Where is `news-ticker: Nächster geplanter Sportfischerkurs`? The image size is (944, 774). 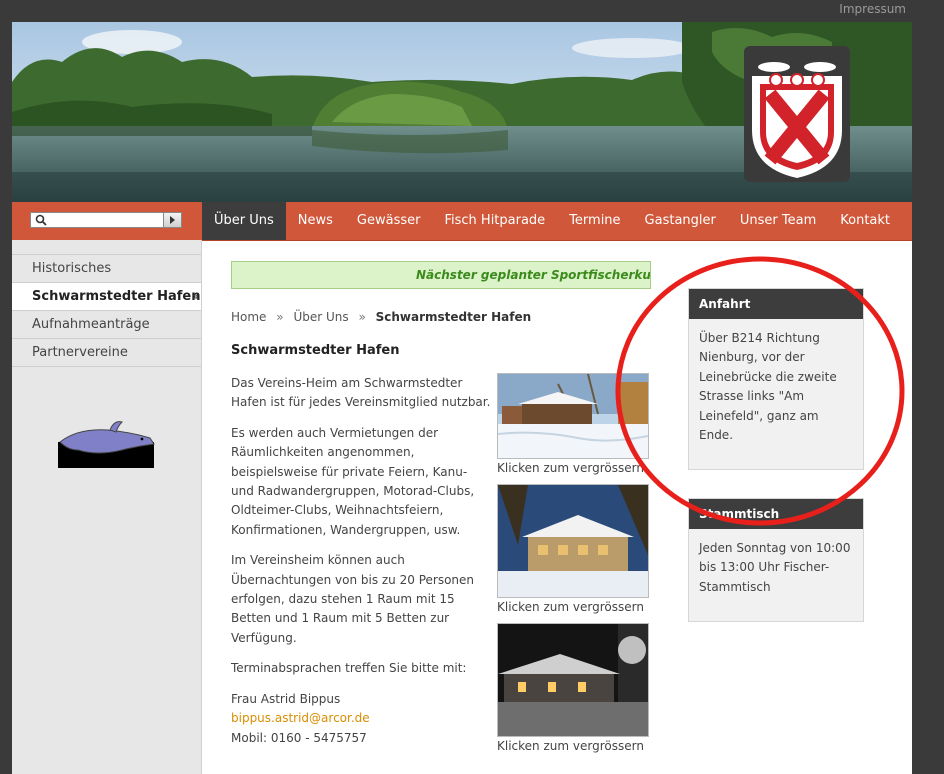
news-ticker: Nächster geplanter Sportfischerkurs is located at coordinates (441, 275).